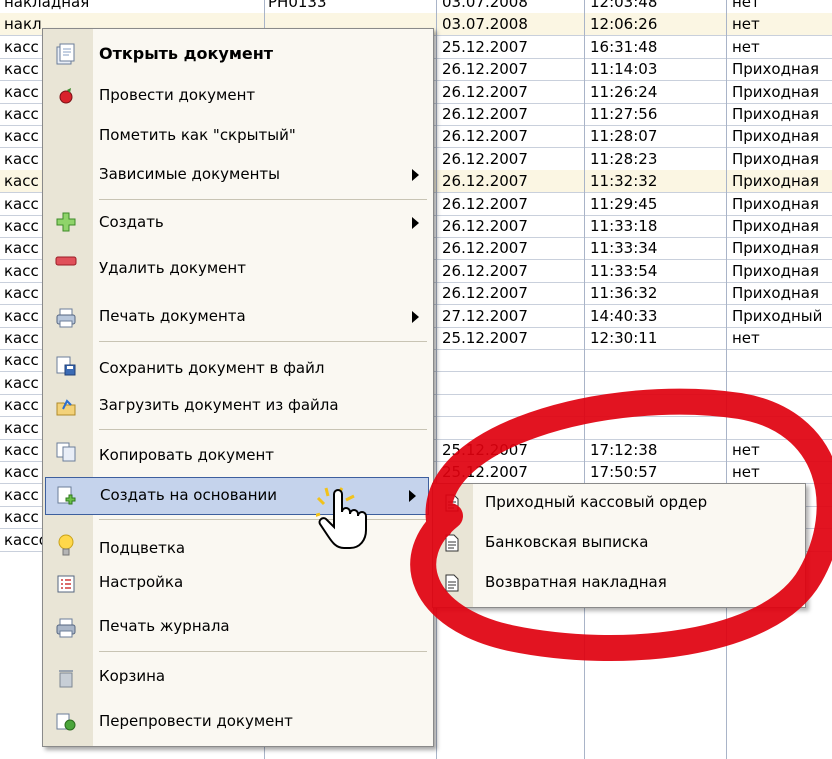 This screenshot has width=832, height=759. I want to click on settings-list-icon, so click(66, 584).